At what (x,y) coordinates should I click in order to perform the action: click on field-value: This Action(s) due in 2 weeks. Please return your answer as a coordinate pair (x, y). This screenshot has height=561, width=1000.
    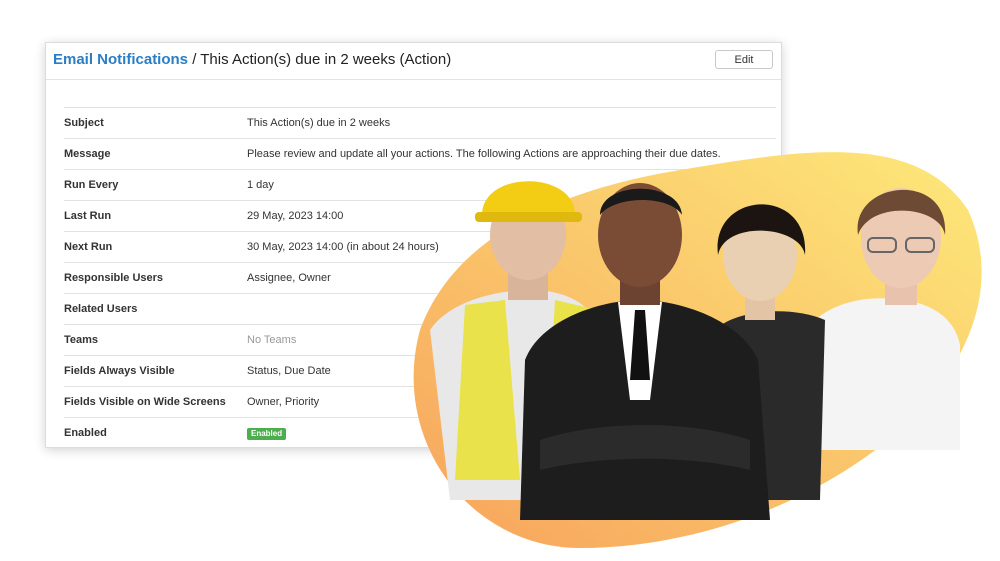
    Looking at the image, I should click on (319, 123).